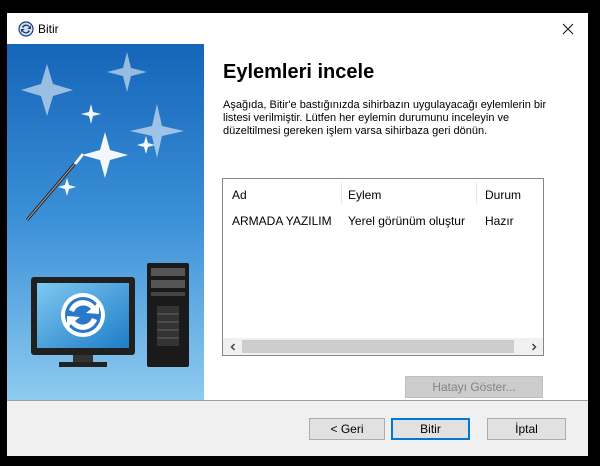 The height and width of the screenshot is (466, 600). What do you see at coordinates (282, 221) in the screenshot?
I see `list-cell-ad: ARMADA YAZILIM` at bounding box center [282, 221].